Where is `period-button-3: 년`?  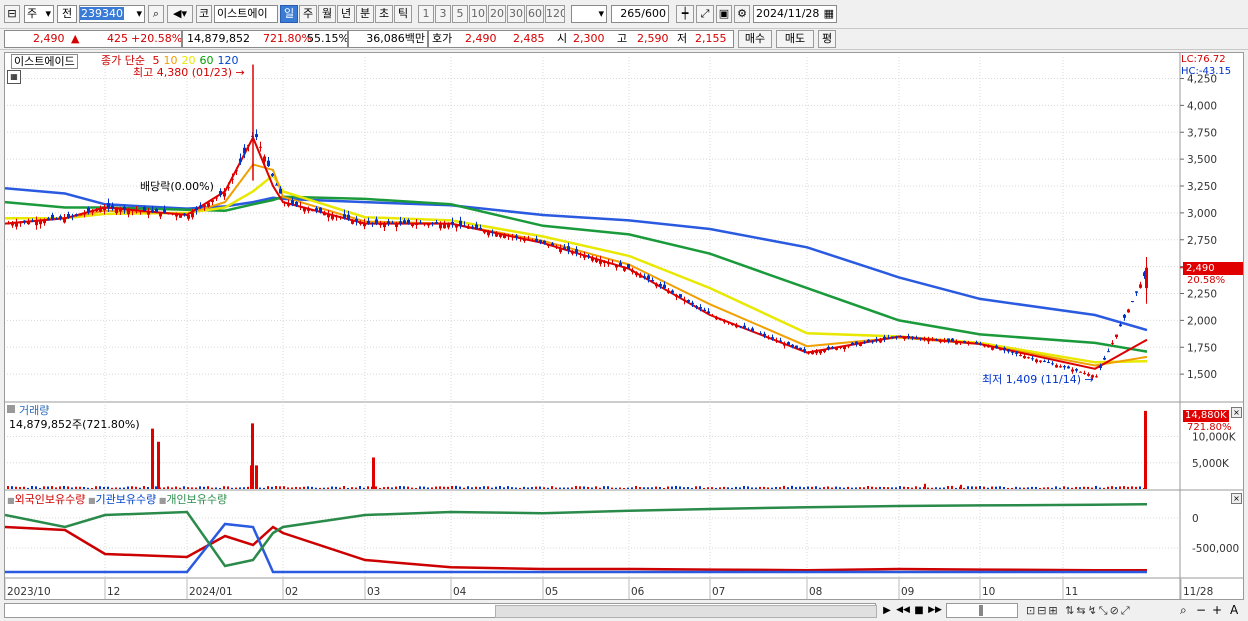 period-button-3: 년 is located at coordinates (346, 14).